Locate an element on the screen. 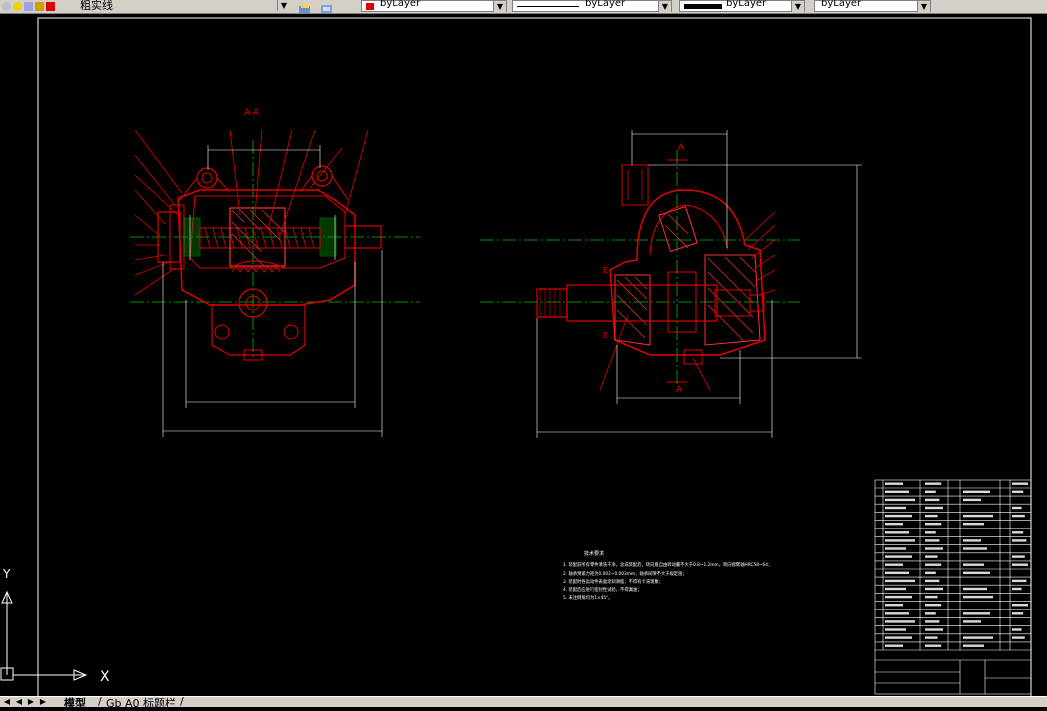  ucs-y-label: Y is located at coordinates (6, 574).